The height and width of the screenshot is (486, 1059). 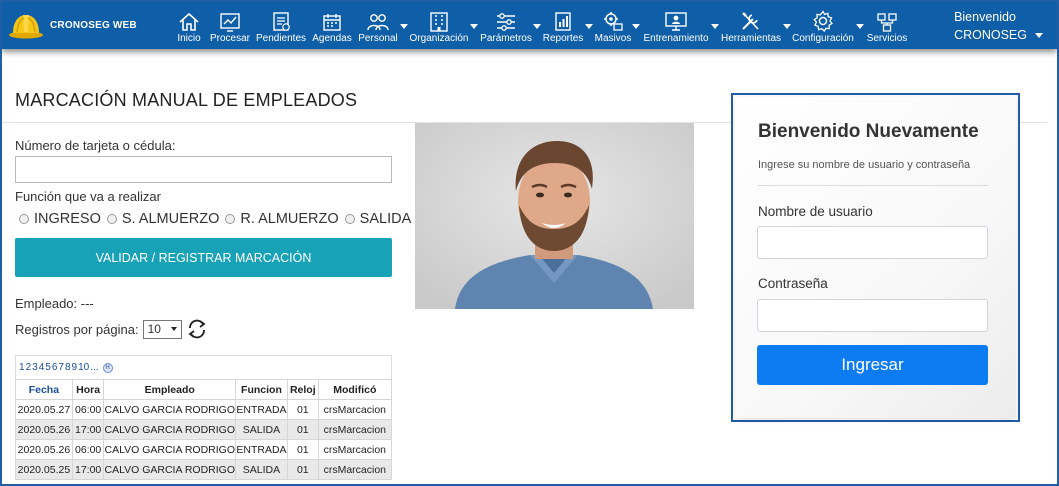 I want to click on function-label: Función que va a realizar, so click(x=88, y=196).